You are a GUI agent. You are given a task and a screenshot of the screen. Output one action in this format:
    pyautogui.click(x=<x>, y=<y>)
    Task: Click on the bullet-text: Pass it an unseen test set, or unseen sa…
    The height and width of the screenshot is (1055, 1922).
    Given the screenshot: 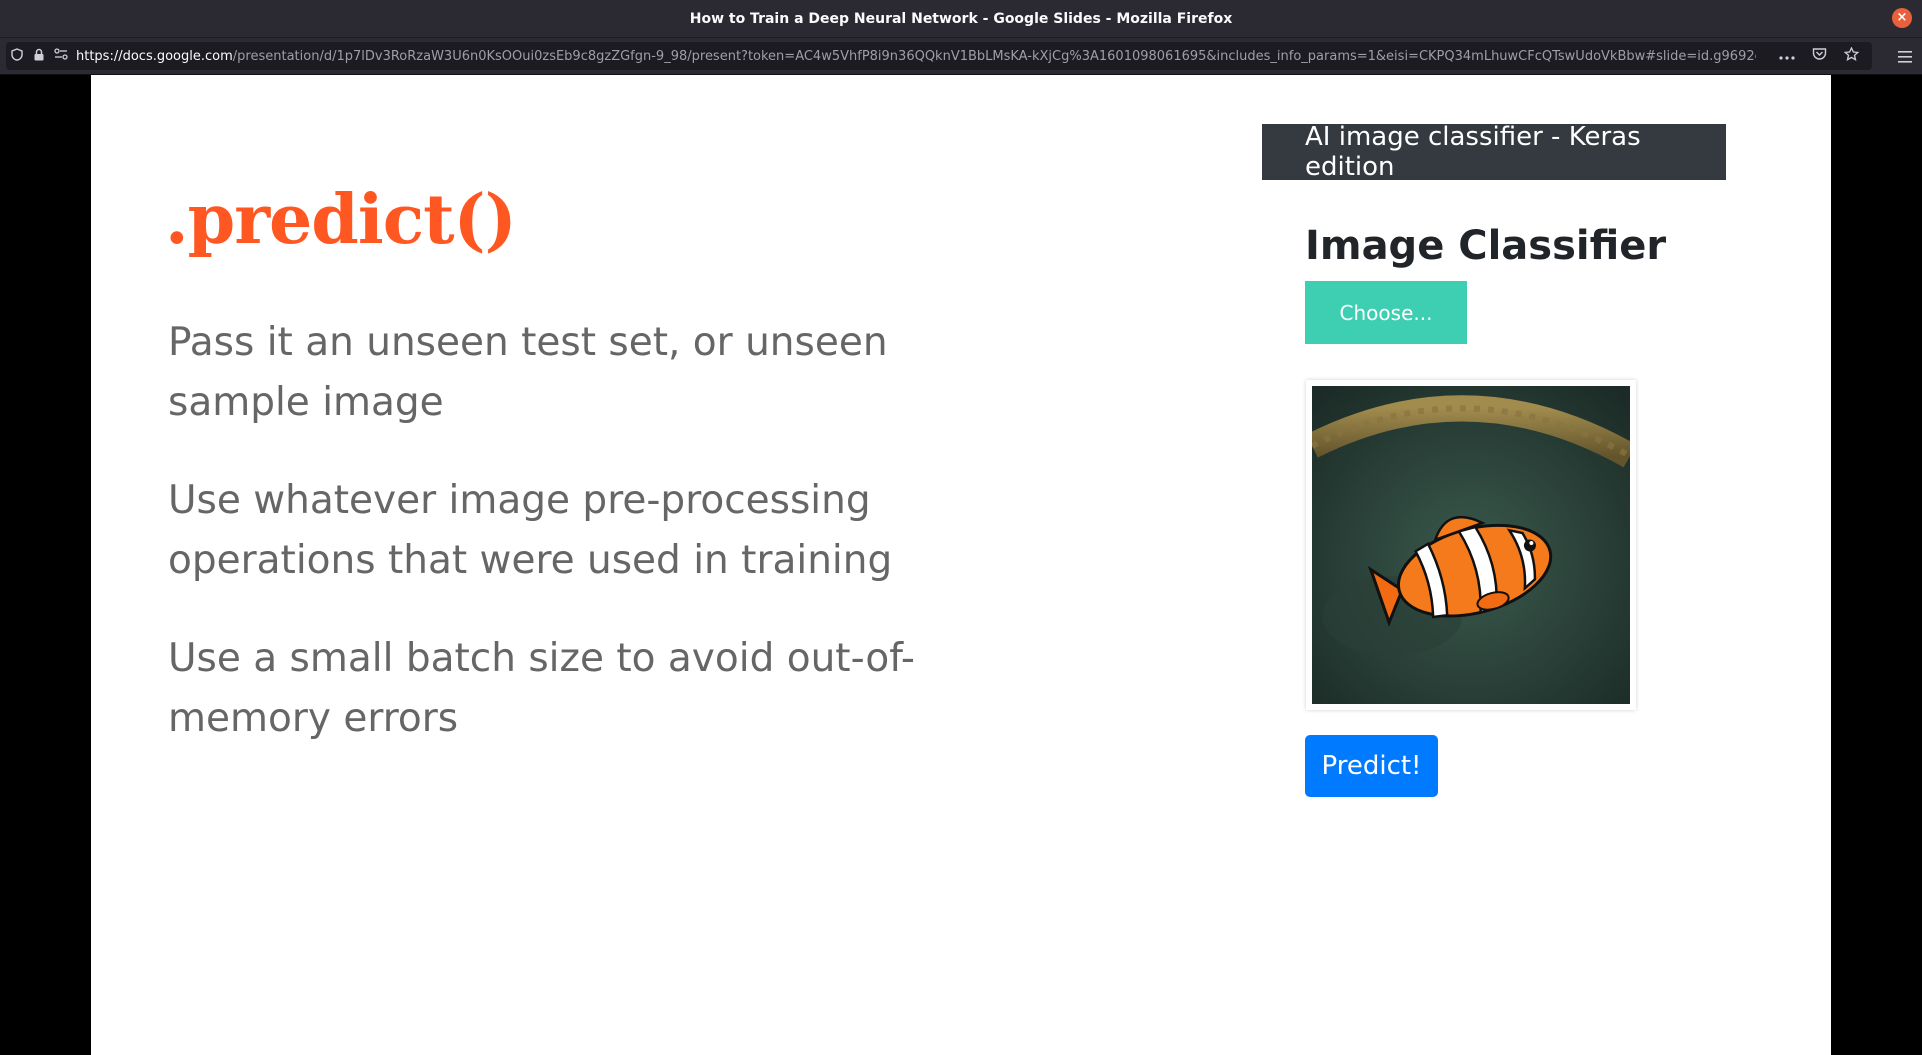 What is the action you would take?
    pyautogui.click(x=528, y=372)
    